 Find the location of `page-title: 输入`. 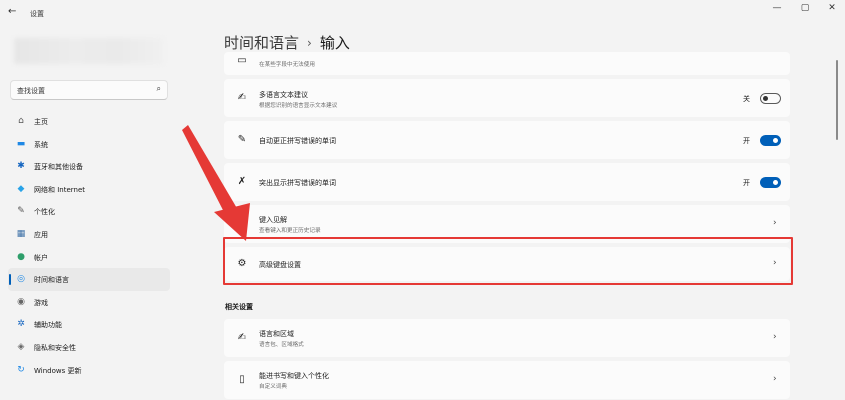

page-title: 输入 is located at coordinates (334, 43).